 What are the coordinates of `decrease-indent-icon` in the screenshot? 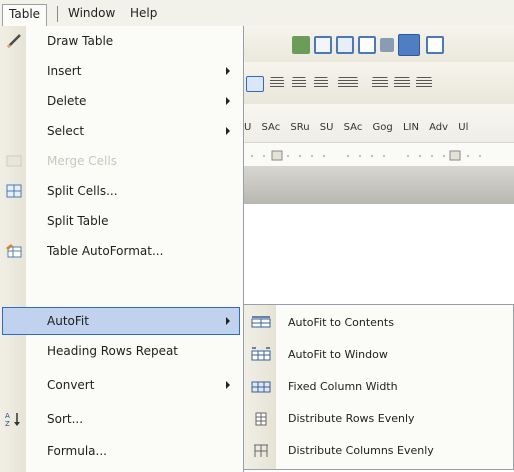 It's located at (424, 83).